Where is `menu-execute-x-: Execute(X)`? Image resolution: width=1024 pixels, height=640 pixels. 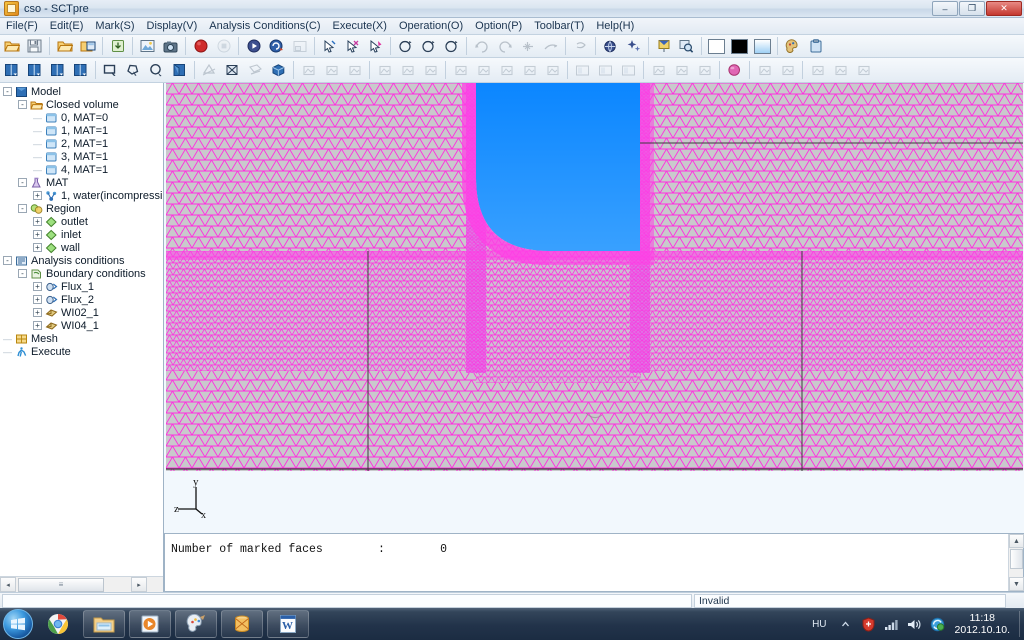 menu-execute-x-: Execute(X) is located at coordinates (360, 26).